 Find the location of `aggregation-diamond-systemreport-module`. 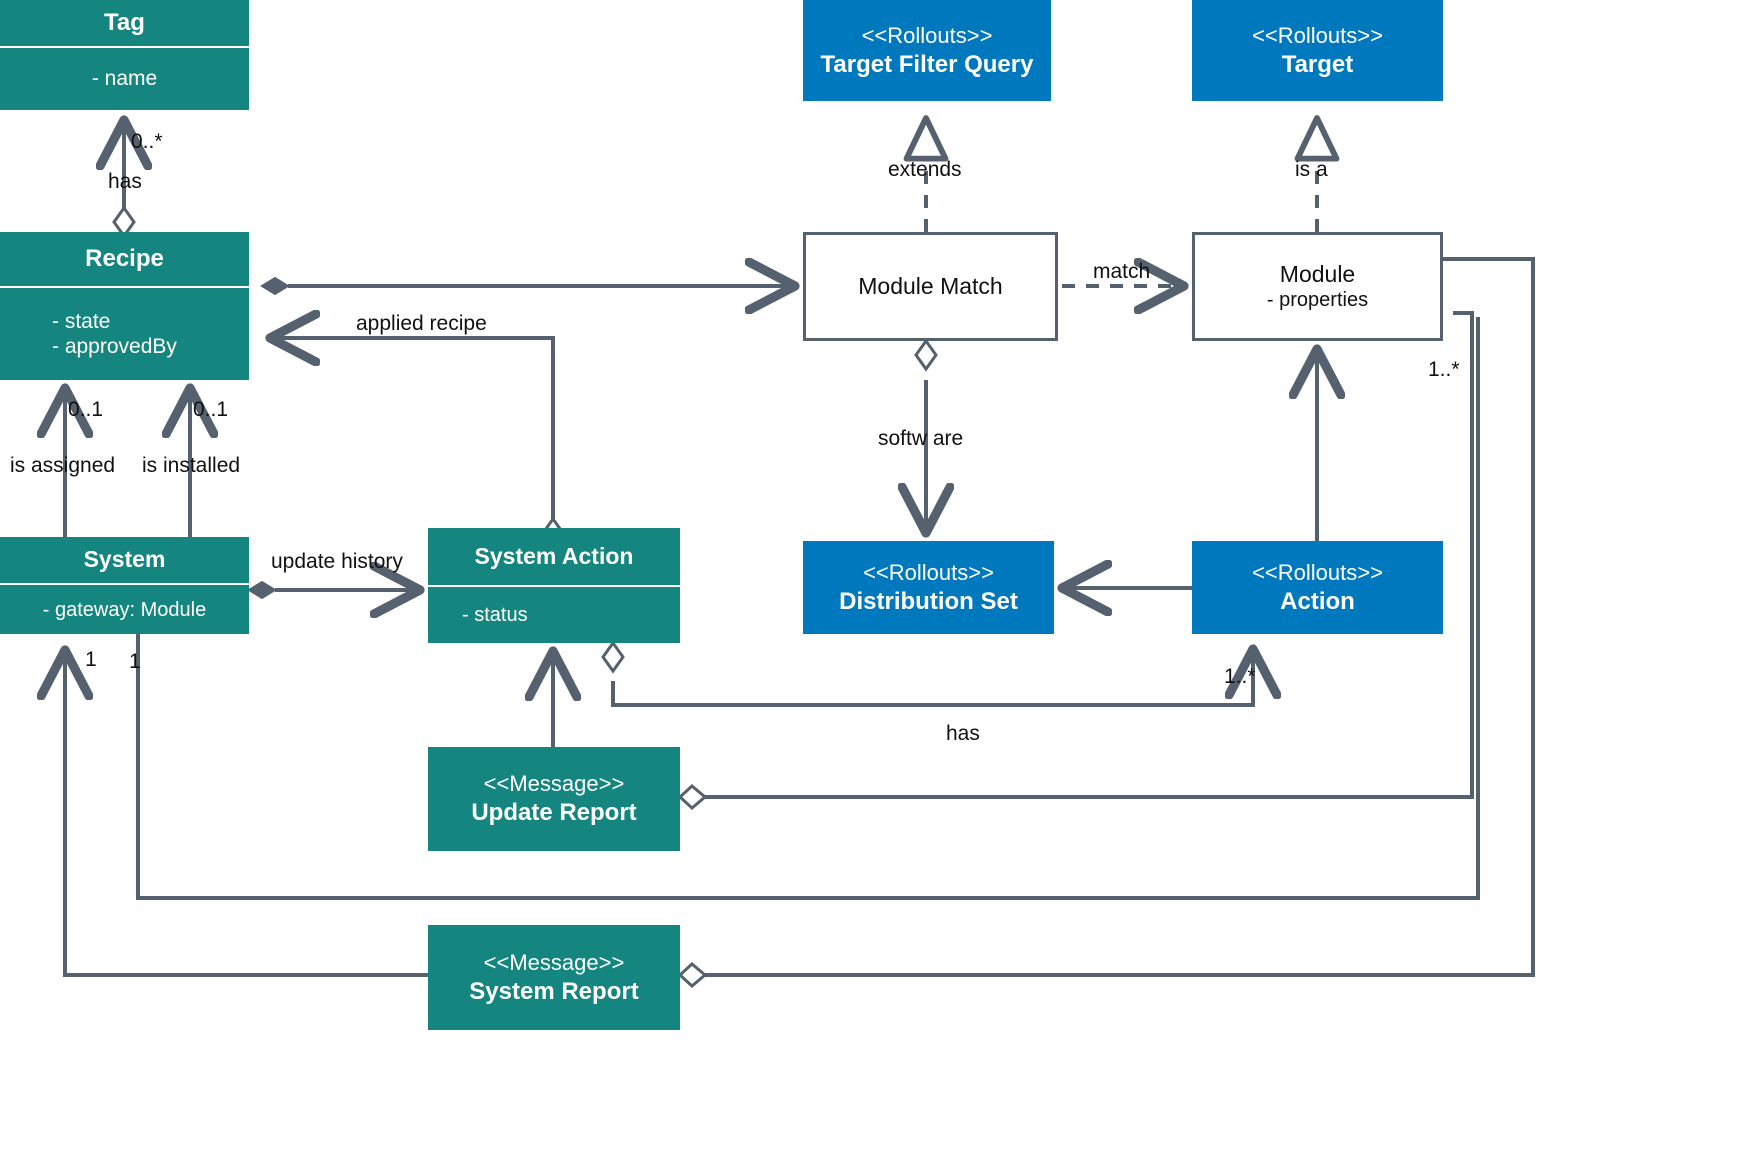

aggregation-diamond-systemreport-module is located at coordinates (692, 975).